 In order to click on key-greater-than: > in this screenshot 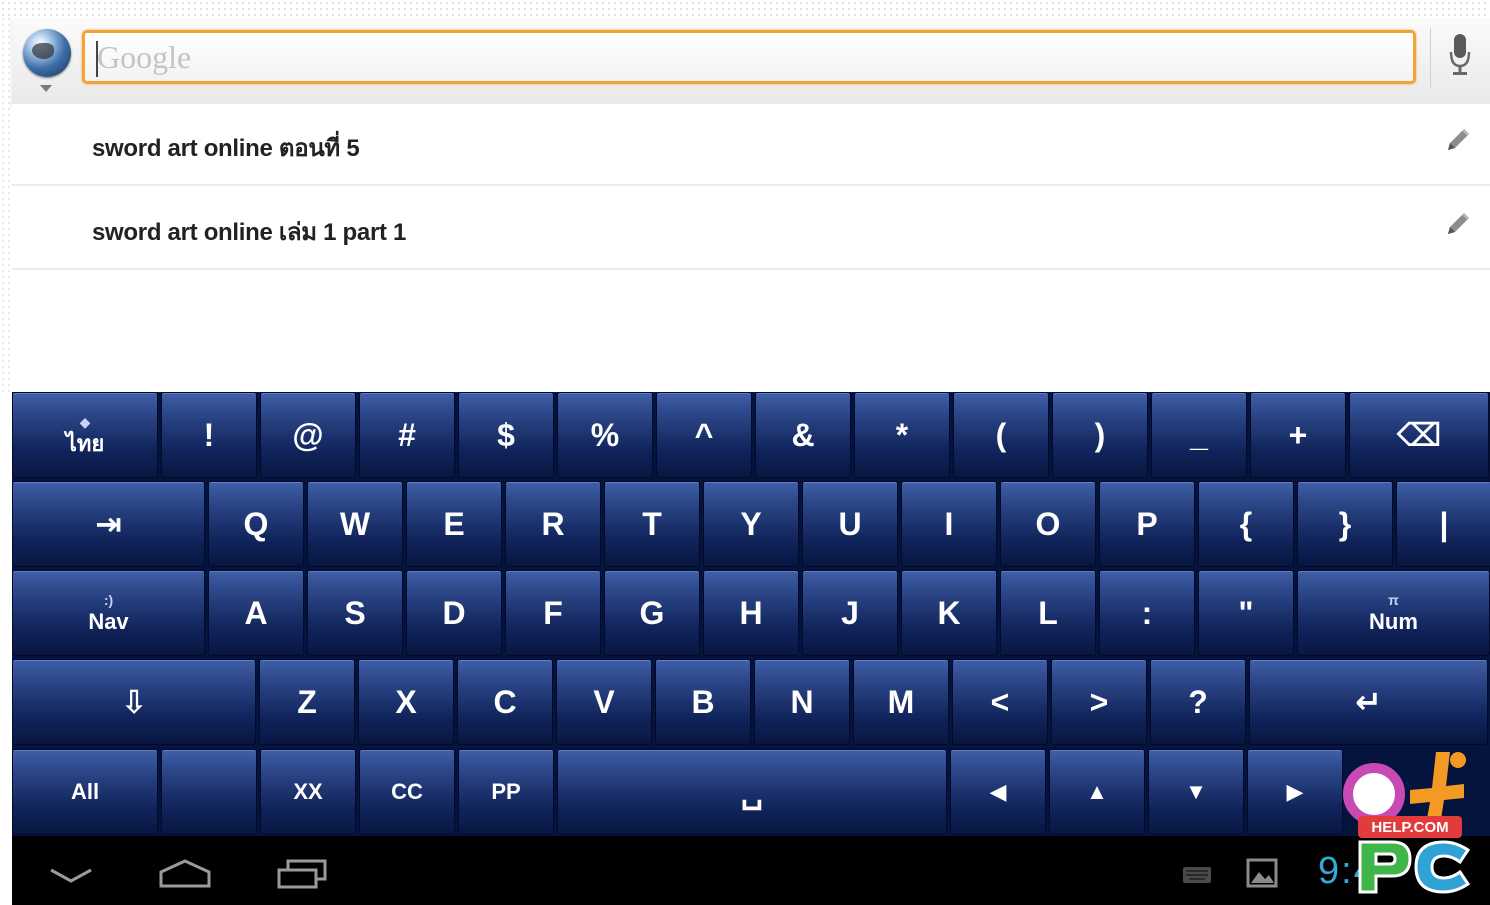, I will do `click(1099, 702)`.